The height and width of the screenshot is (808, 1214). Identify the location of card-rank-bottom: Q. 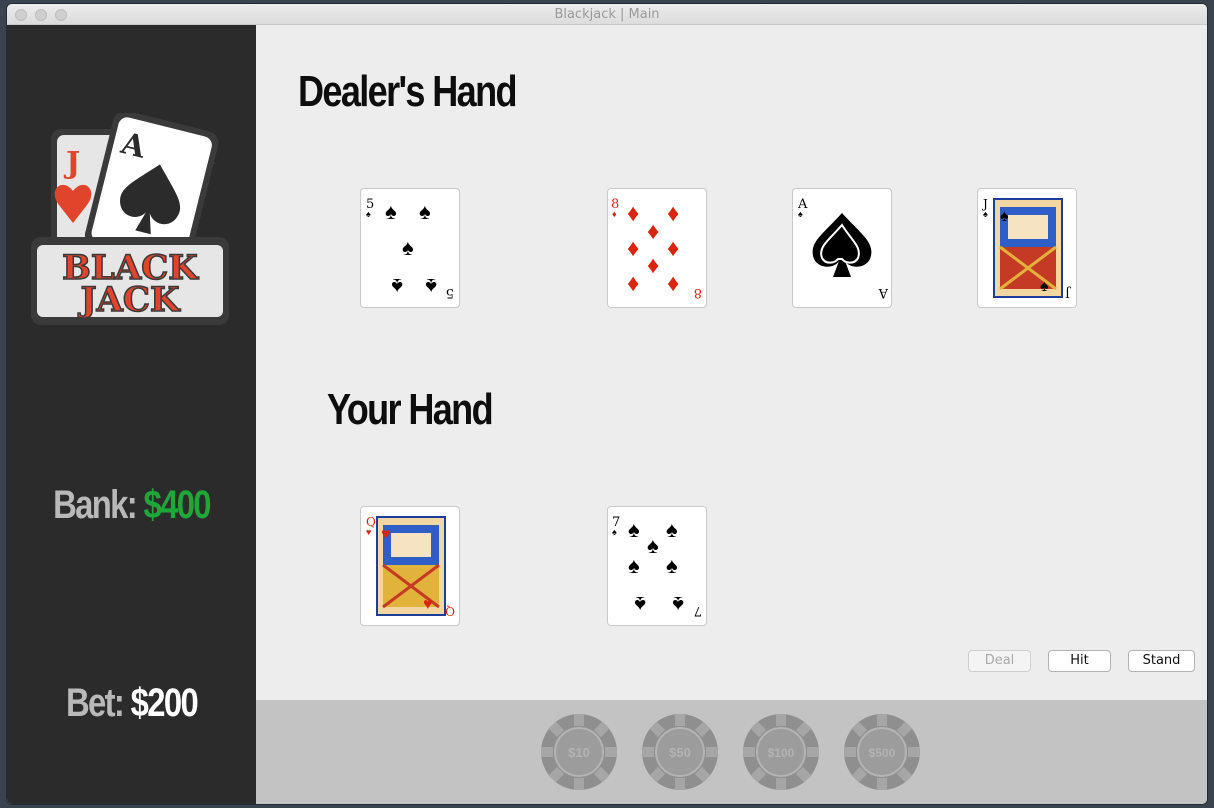
(450, 611).